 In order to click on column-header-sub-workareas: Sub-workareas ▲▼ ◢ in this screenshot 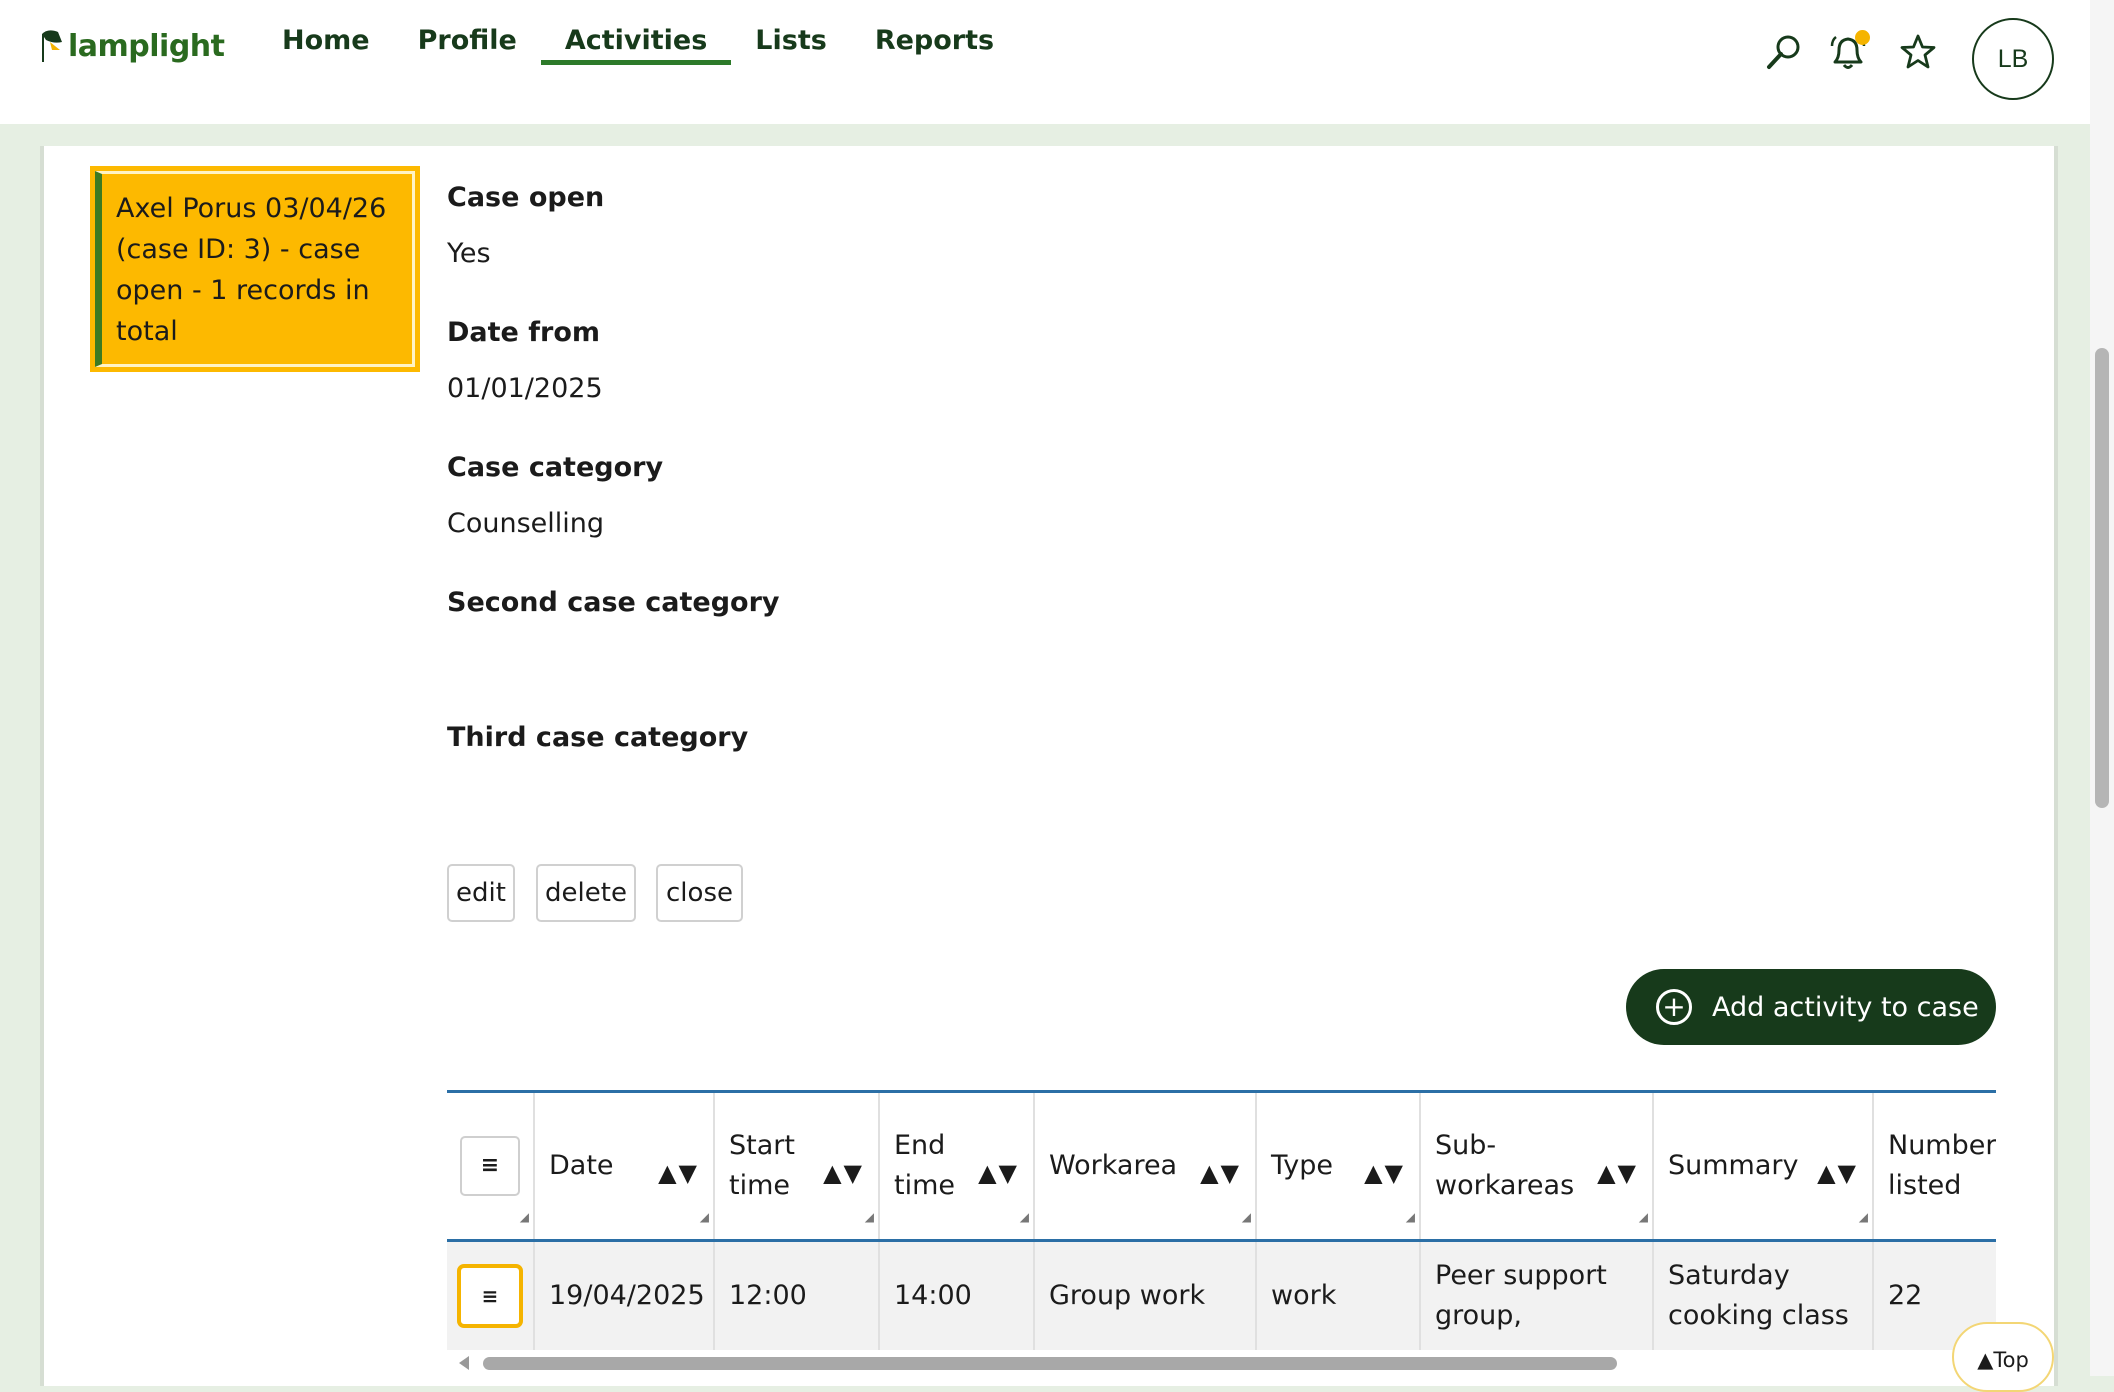, I will do `click(1537, 1166)`.